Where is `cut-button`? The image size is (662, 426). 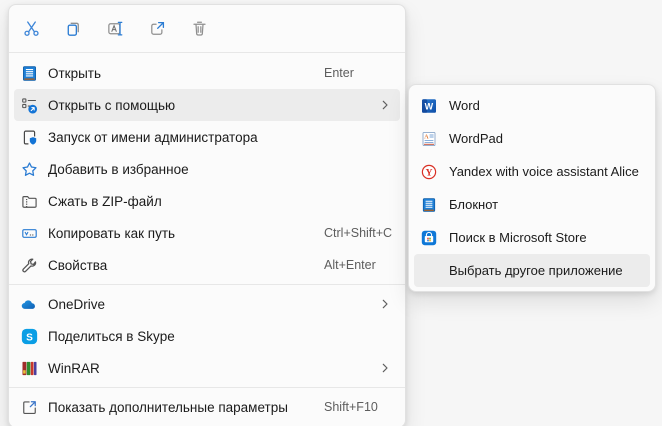
cut-button is located at coordinates (31, 30).